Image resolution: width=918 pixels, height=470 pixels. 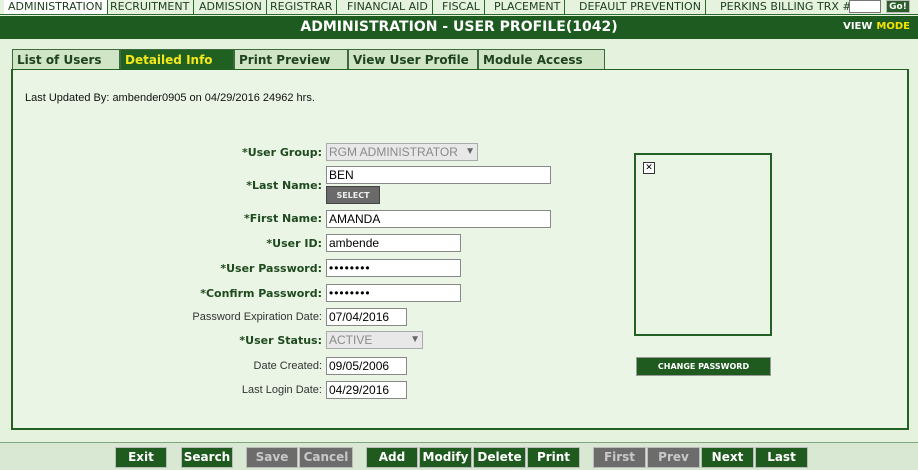 What do you see at coordinates (272, 457) in the screenshot?
I see `save-button: Save` at bounding box center [272, 457].